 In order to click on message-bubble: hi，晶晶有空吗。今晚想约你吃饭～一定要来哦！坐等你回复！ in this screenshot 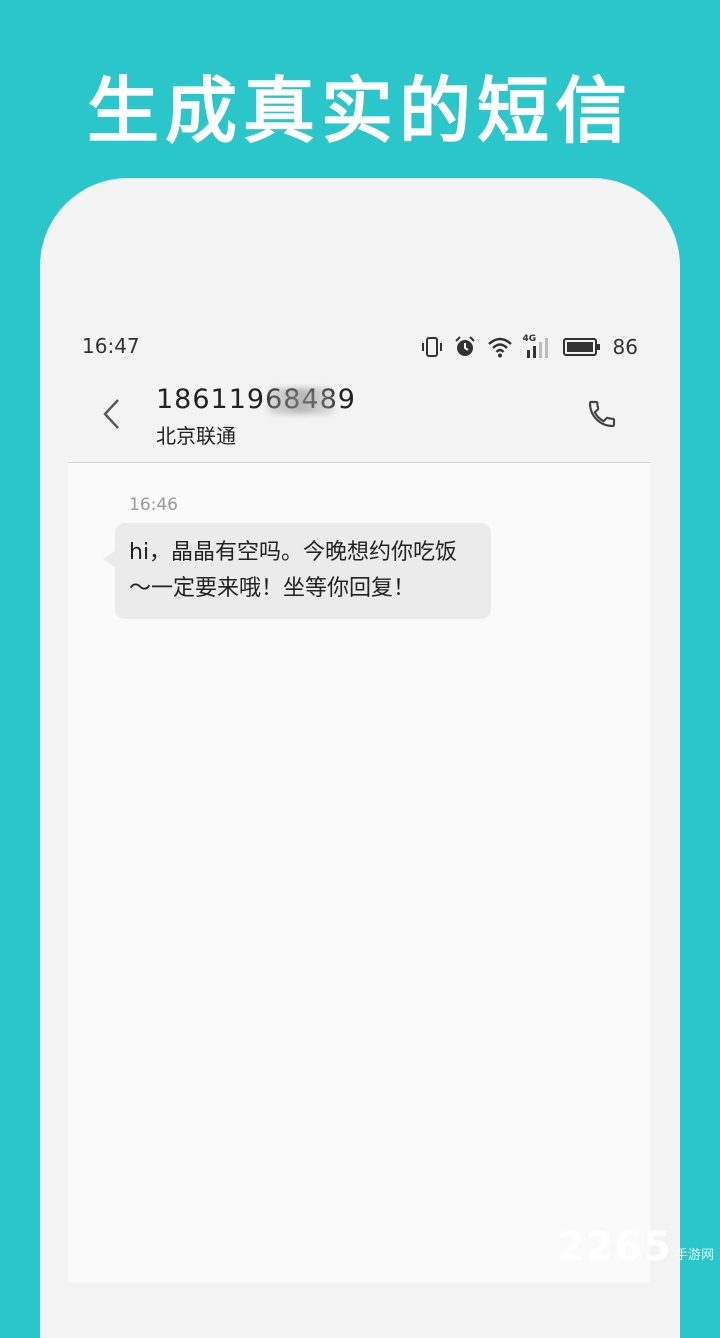, I will do `click(297, 571)`.